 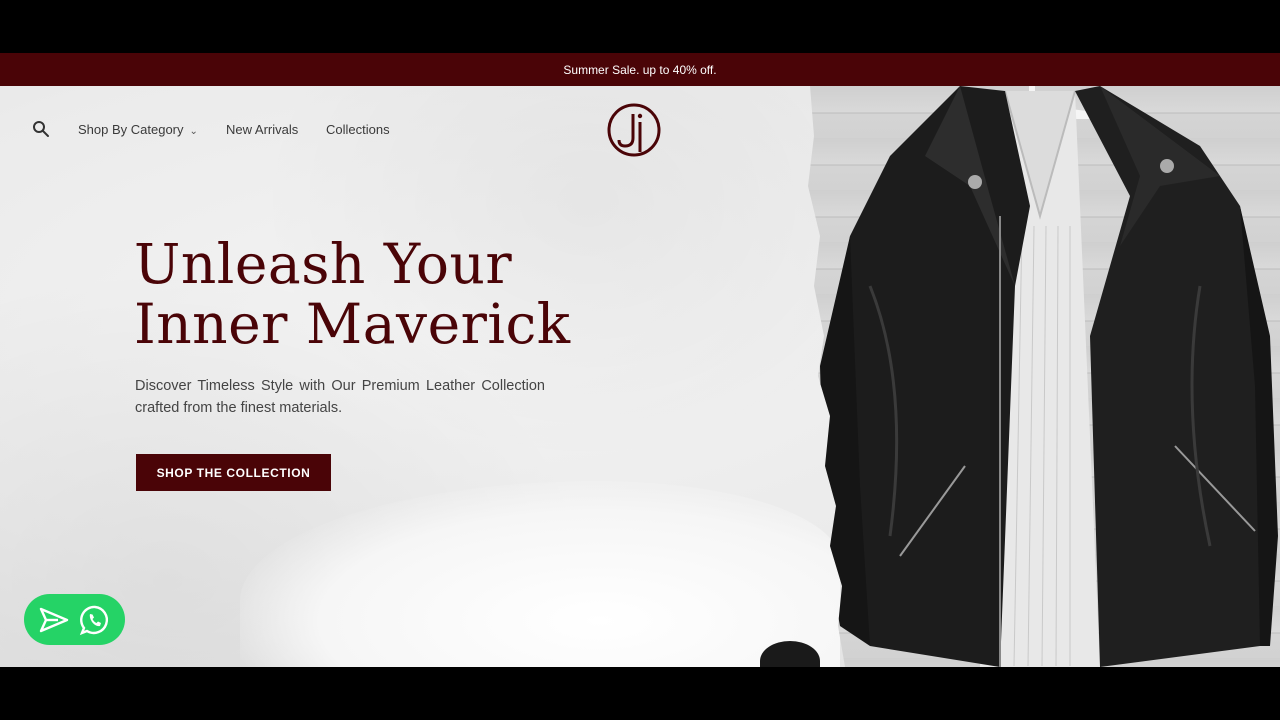 What do you see at coordinates (640, 26) in the screenshot?
I see `letterbox-top` at bounding box center [640, 26].